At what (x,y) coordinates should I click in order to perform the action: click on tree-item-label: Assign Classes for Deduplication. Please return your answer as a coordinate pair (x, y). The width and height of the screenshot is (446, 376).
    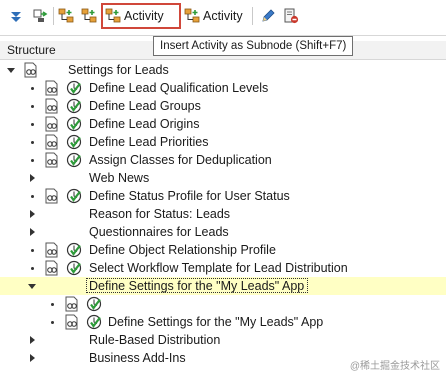
    Looking at the image, I should click on (180, 160).